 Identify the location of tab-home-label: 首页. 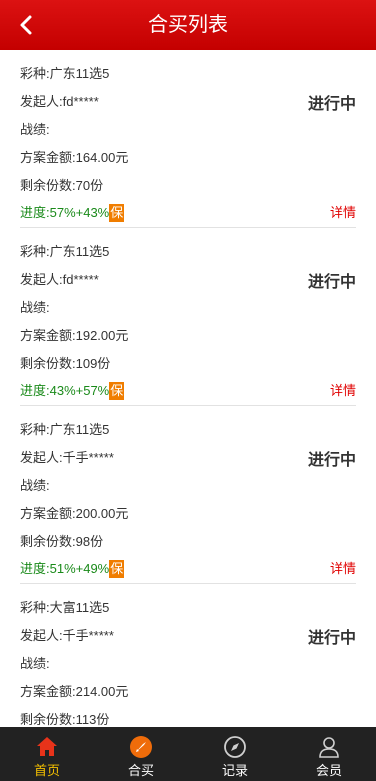
(46, 770).